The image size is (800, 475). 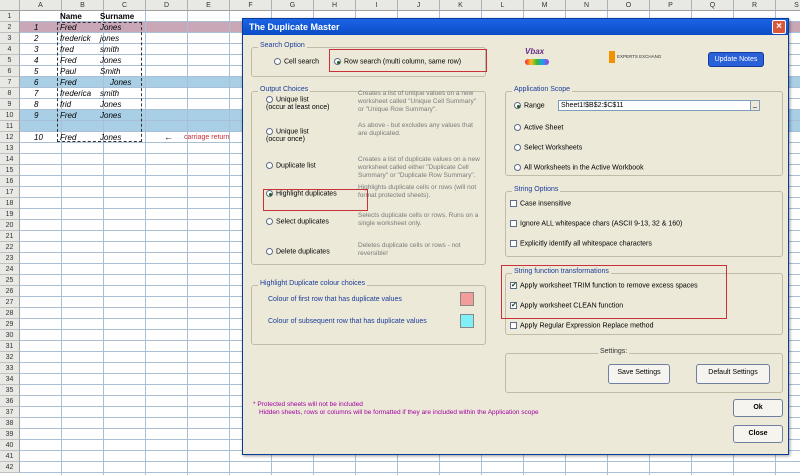 I want to click on active-sheet-radio: Active Sheet, so click(x=538, y=127).